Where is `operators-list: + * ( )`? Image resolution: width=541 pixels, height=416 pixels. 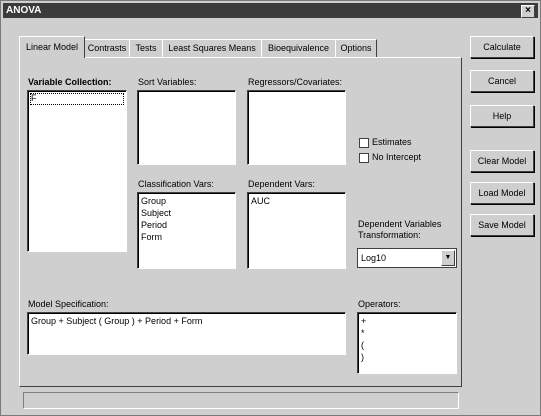 operators-list: + * ( ) is located at coordinates (407, 343).